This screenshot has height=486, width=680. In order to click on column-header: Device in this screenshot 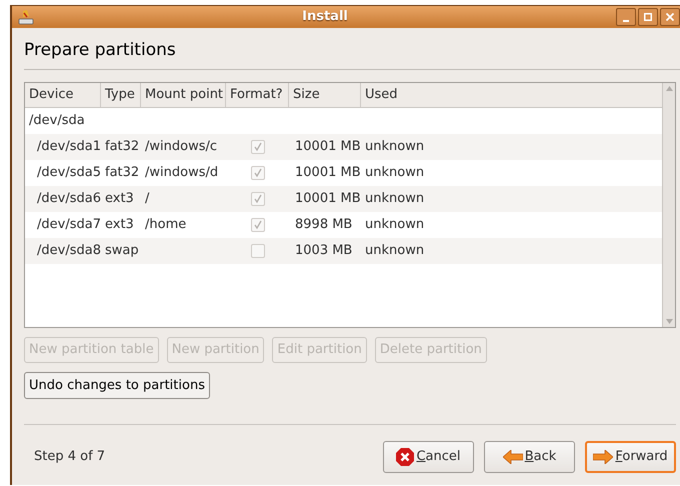, I will do `click(63, 95)`.